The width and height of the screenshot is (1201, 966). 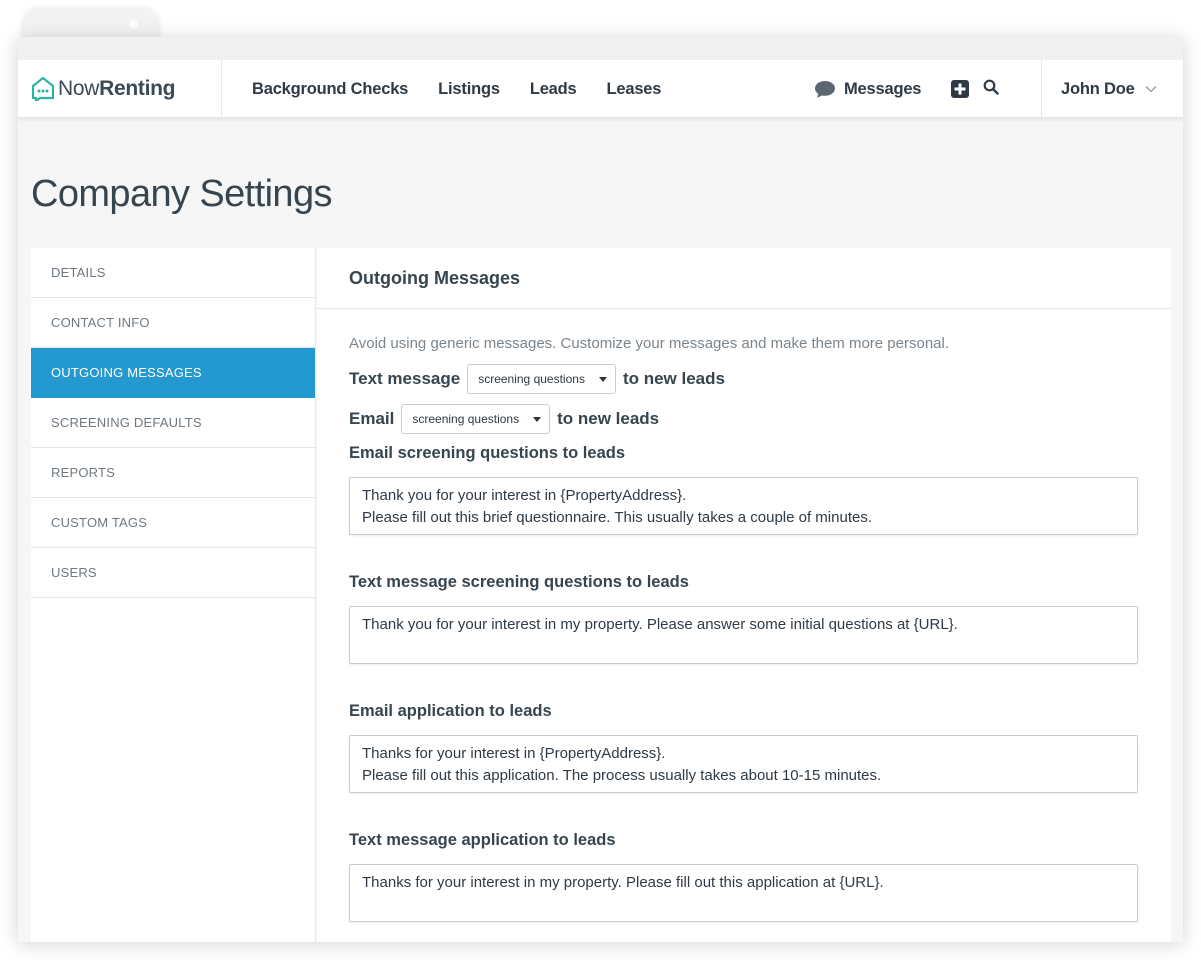 I want to click on nav-leads: Leads, so click(x=553, y=89).